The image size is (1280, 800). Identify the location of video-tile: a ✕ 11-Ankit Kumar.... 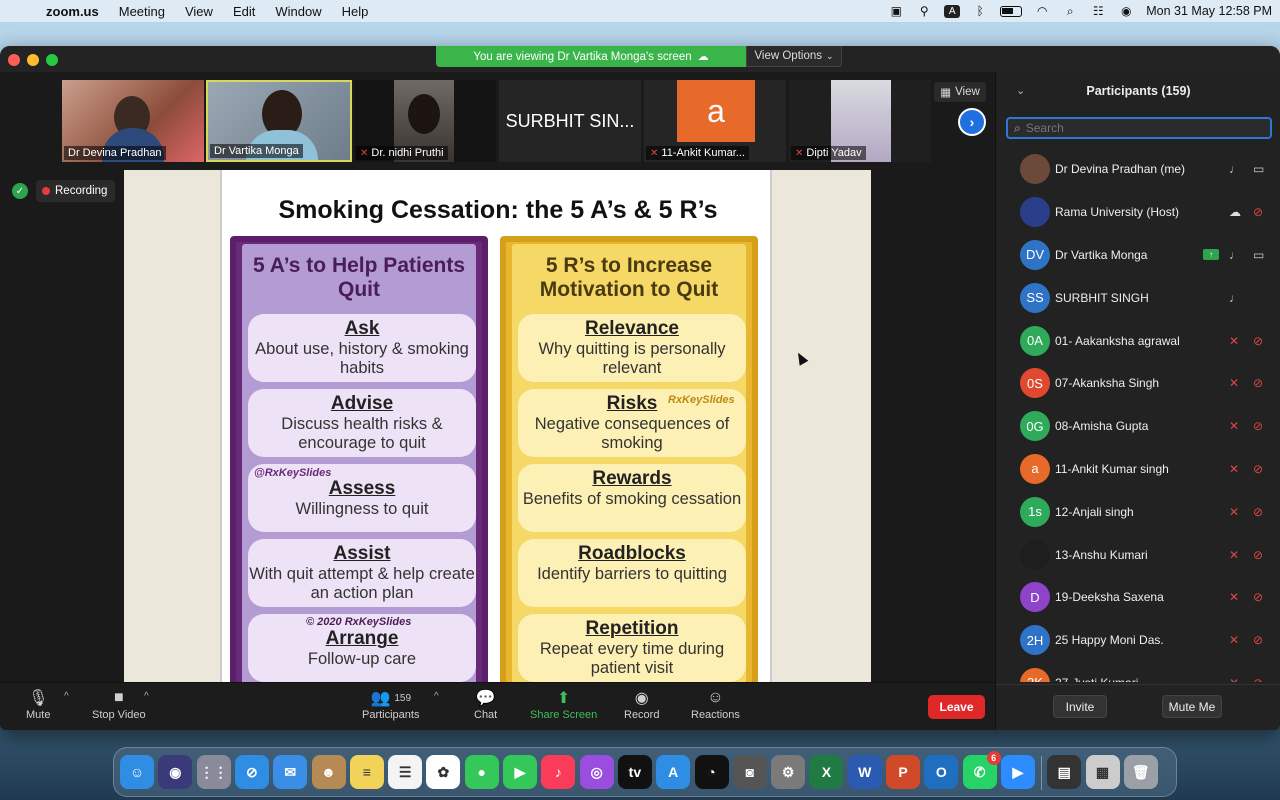
(715, 121).